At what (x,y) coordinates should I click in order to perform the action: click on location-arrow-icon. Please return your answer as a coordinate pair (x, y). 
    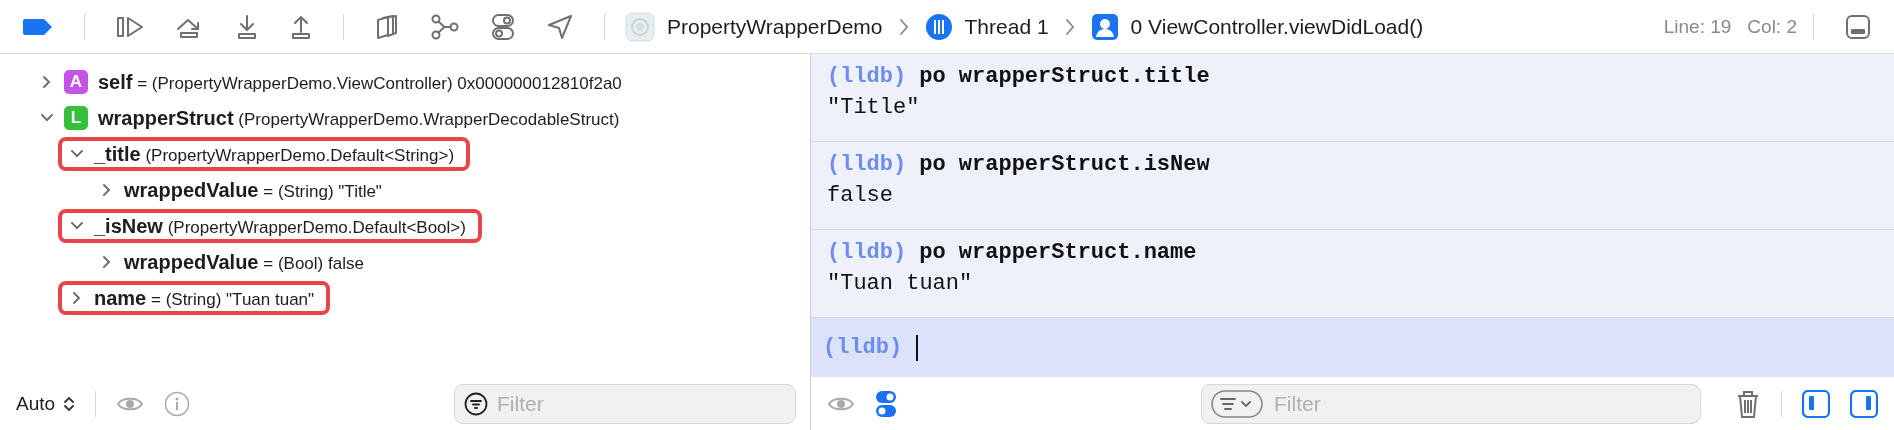
    Looking at the image, I should click on (560, 26).